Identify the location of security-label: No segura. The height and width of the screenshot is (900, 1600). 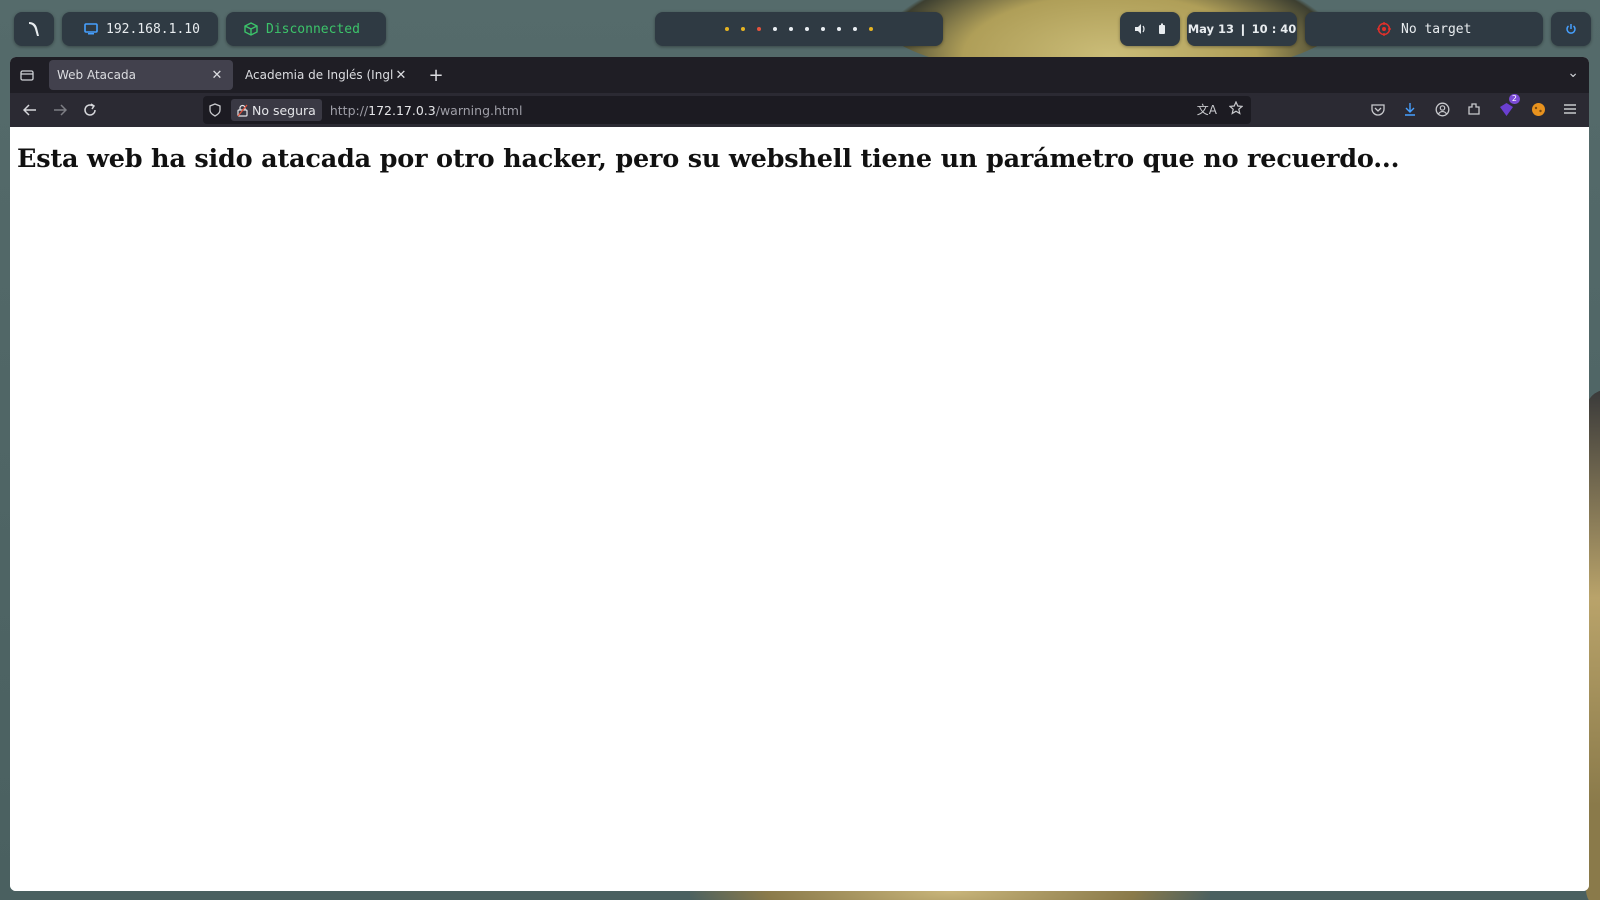
(284, 110).